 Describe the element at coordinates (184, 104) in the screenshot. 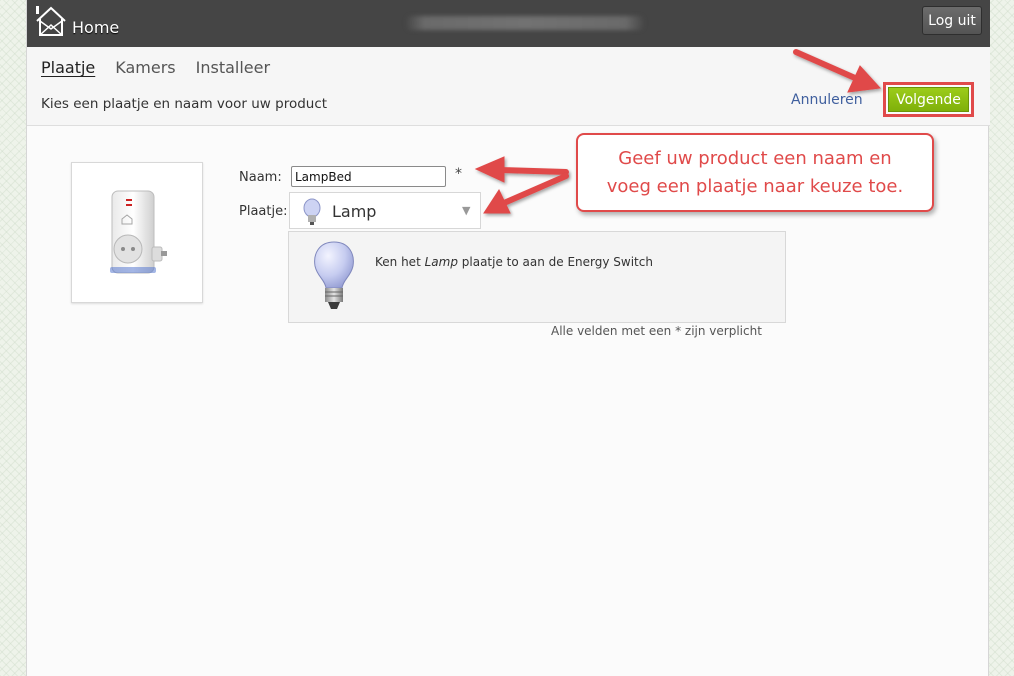

I see `step-instruction: Kies een plaatje en naam voor uw product` at that location.